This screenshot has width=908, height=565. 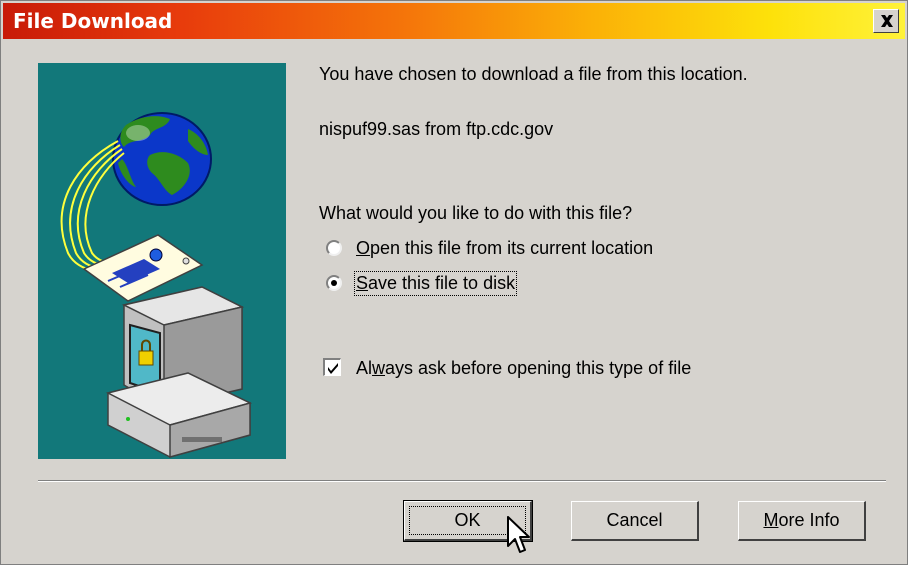 What do you see at coordinates (454, 21) in the screenshot?
I see `title-bar: File Download` at bounding box center [454, 21].